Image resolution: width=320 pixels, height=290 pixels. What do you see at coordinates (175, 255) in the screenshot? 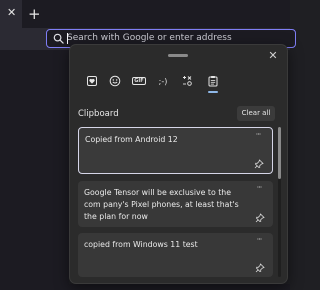
I see `clipboard-item: copied from Windows 11 test ···` at bounding box center [175, 255].